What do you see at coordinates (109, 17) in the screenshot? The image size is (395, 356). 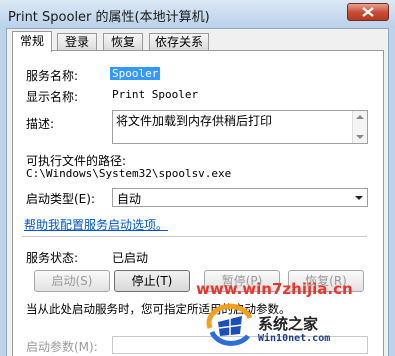 I see `window-title: Print Spooler 的属性(本地计算机)` at bounding box center [109, 17].